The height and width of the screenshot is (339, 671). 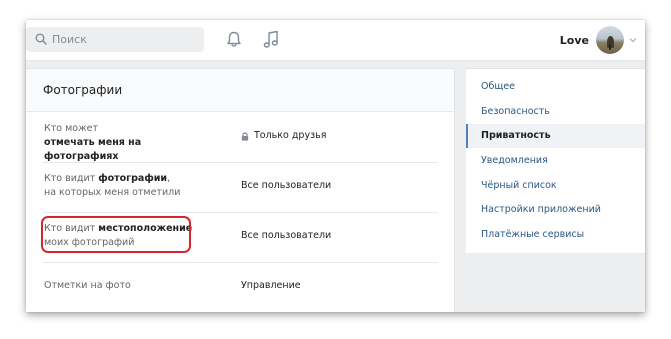 I want to click on sidebar-item-notifications: Уведомления, so click(x=555, y=161).